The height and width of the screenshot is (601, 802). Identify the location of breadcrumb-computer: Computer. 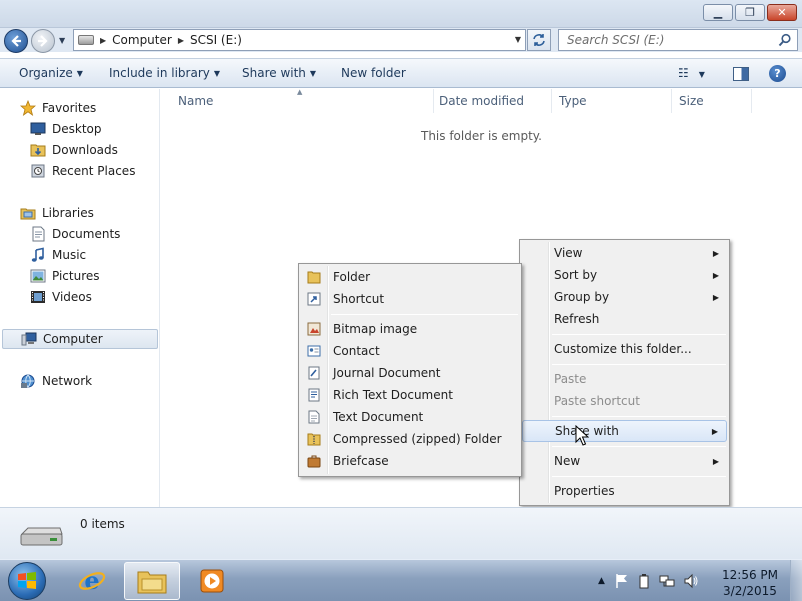
(142, 40).